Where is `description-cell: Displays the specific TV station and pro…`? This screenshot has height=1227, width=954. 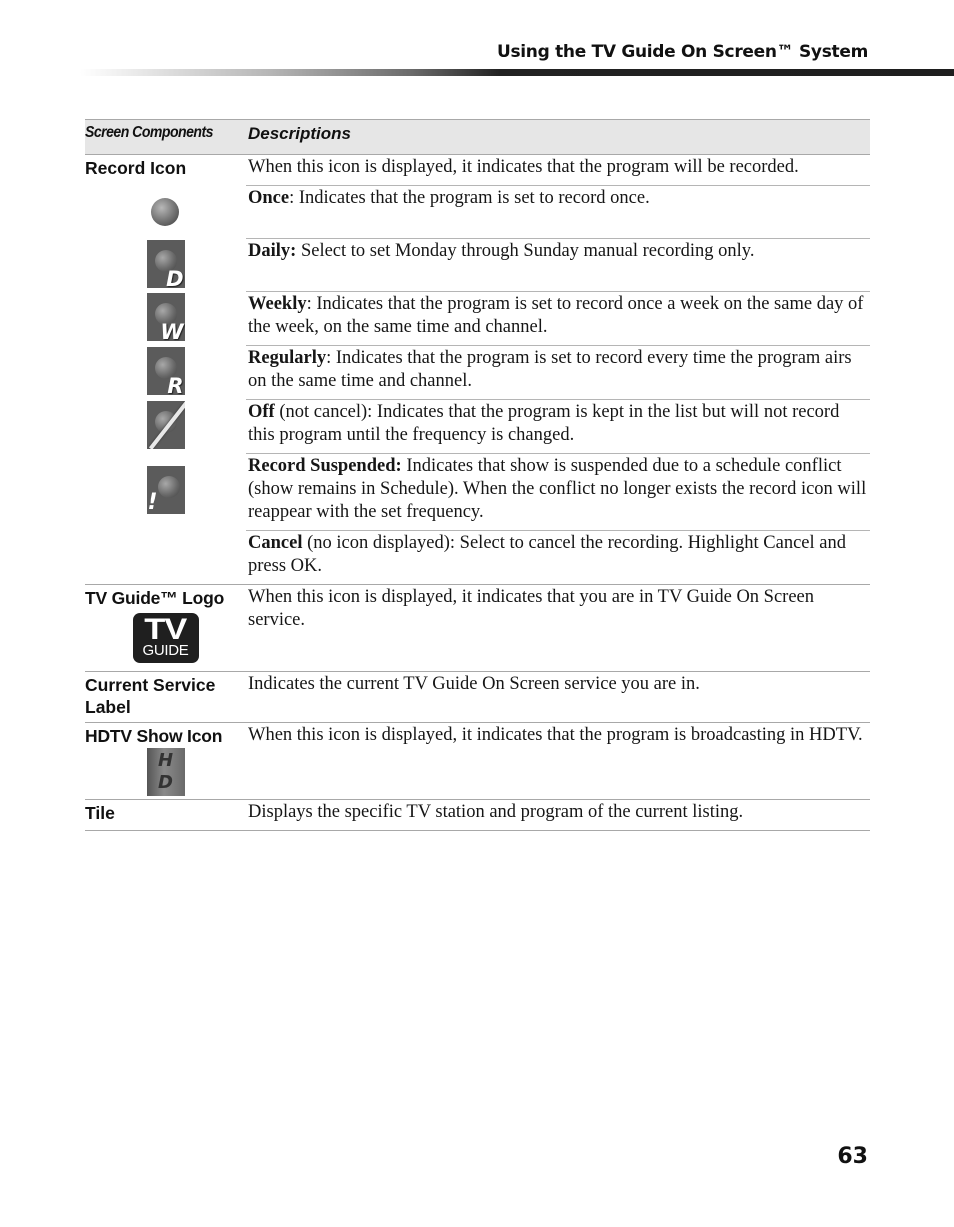
description-cell: Displays the specific TV station and pro… is located at coordinates (558, 815).